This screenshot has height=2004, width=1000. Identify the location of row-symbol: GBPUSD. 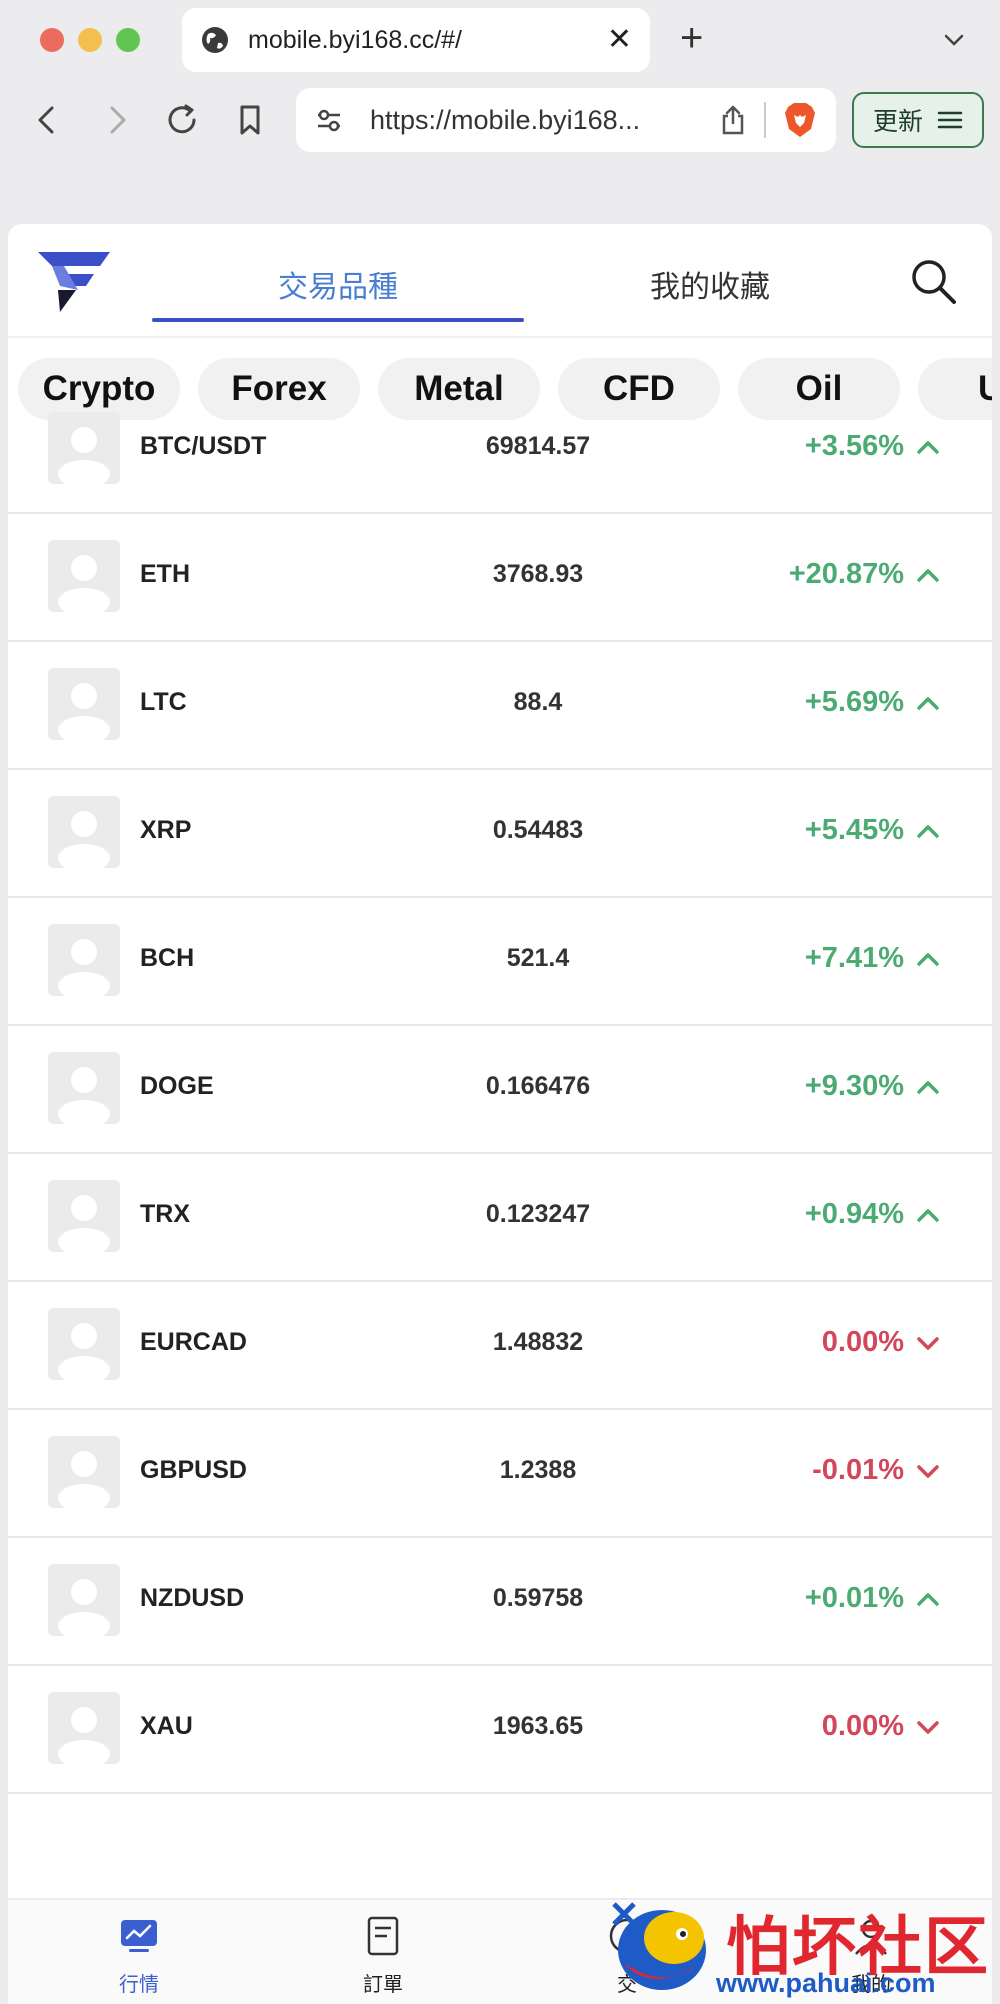
(193, 1470).